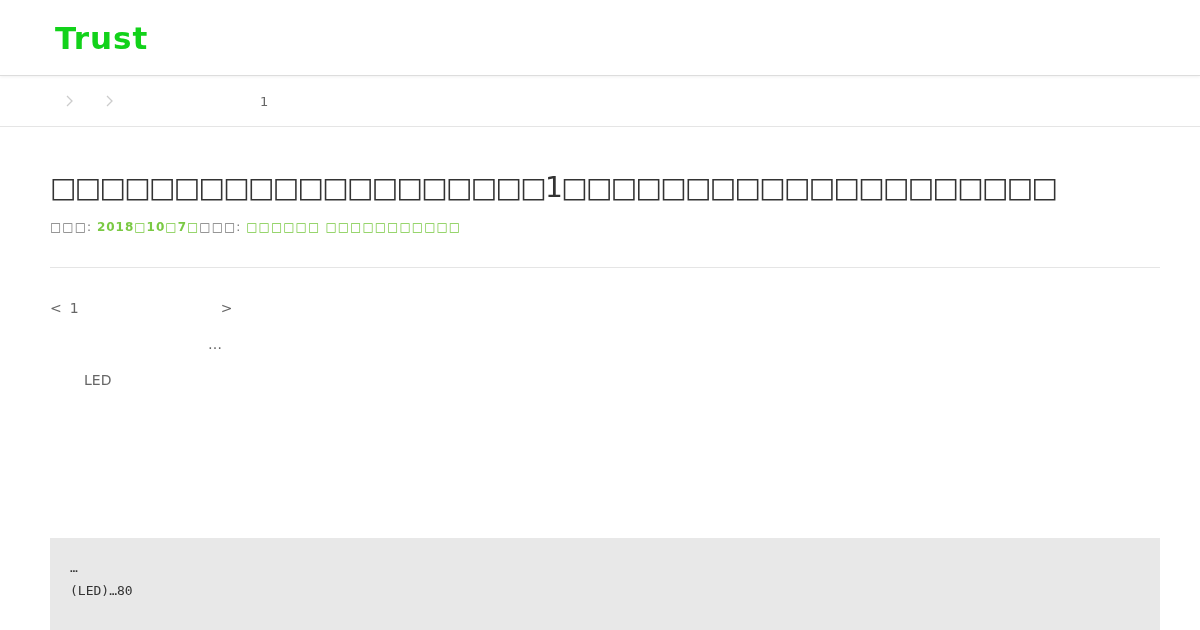  I want to click on prev-link: <, so click(56, 308).